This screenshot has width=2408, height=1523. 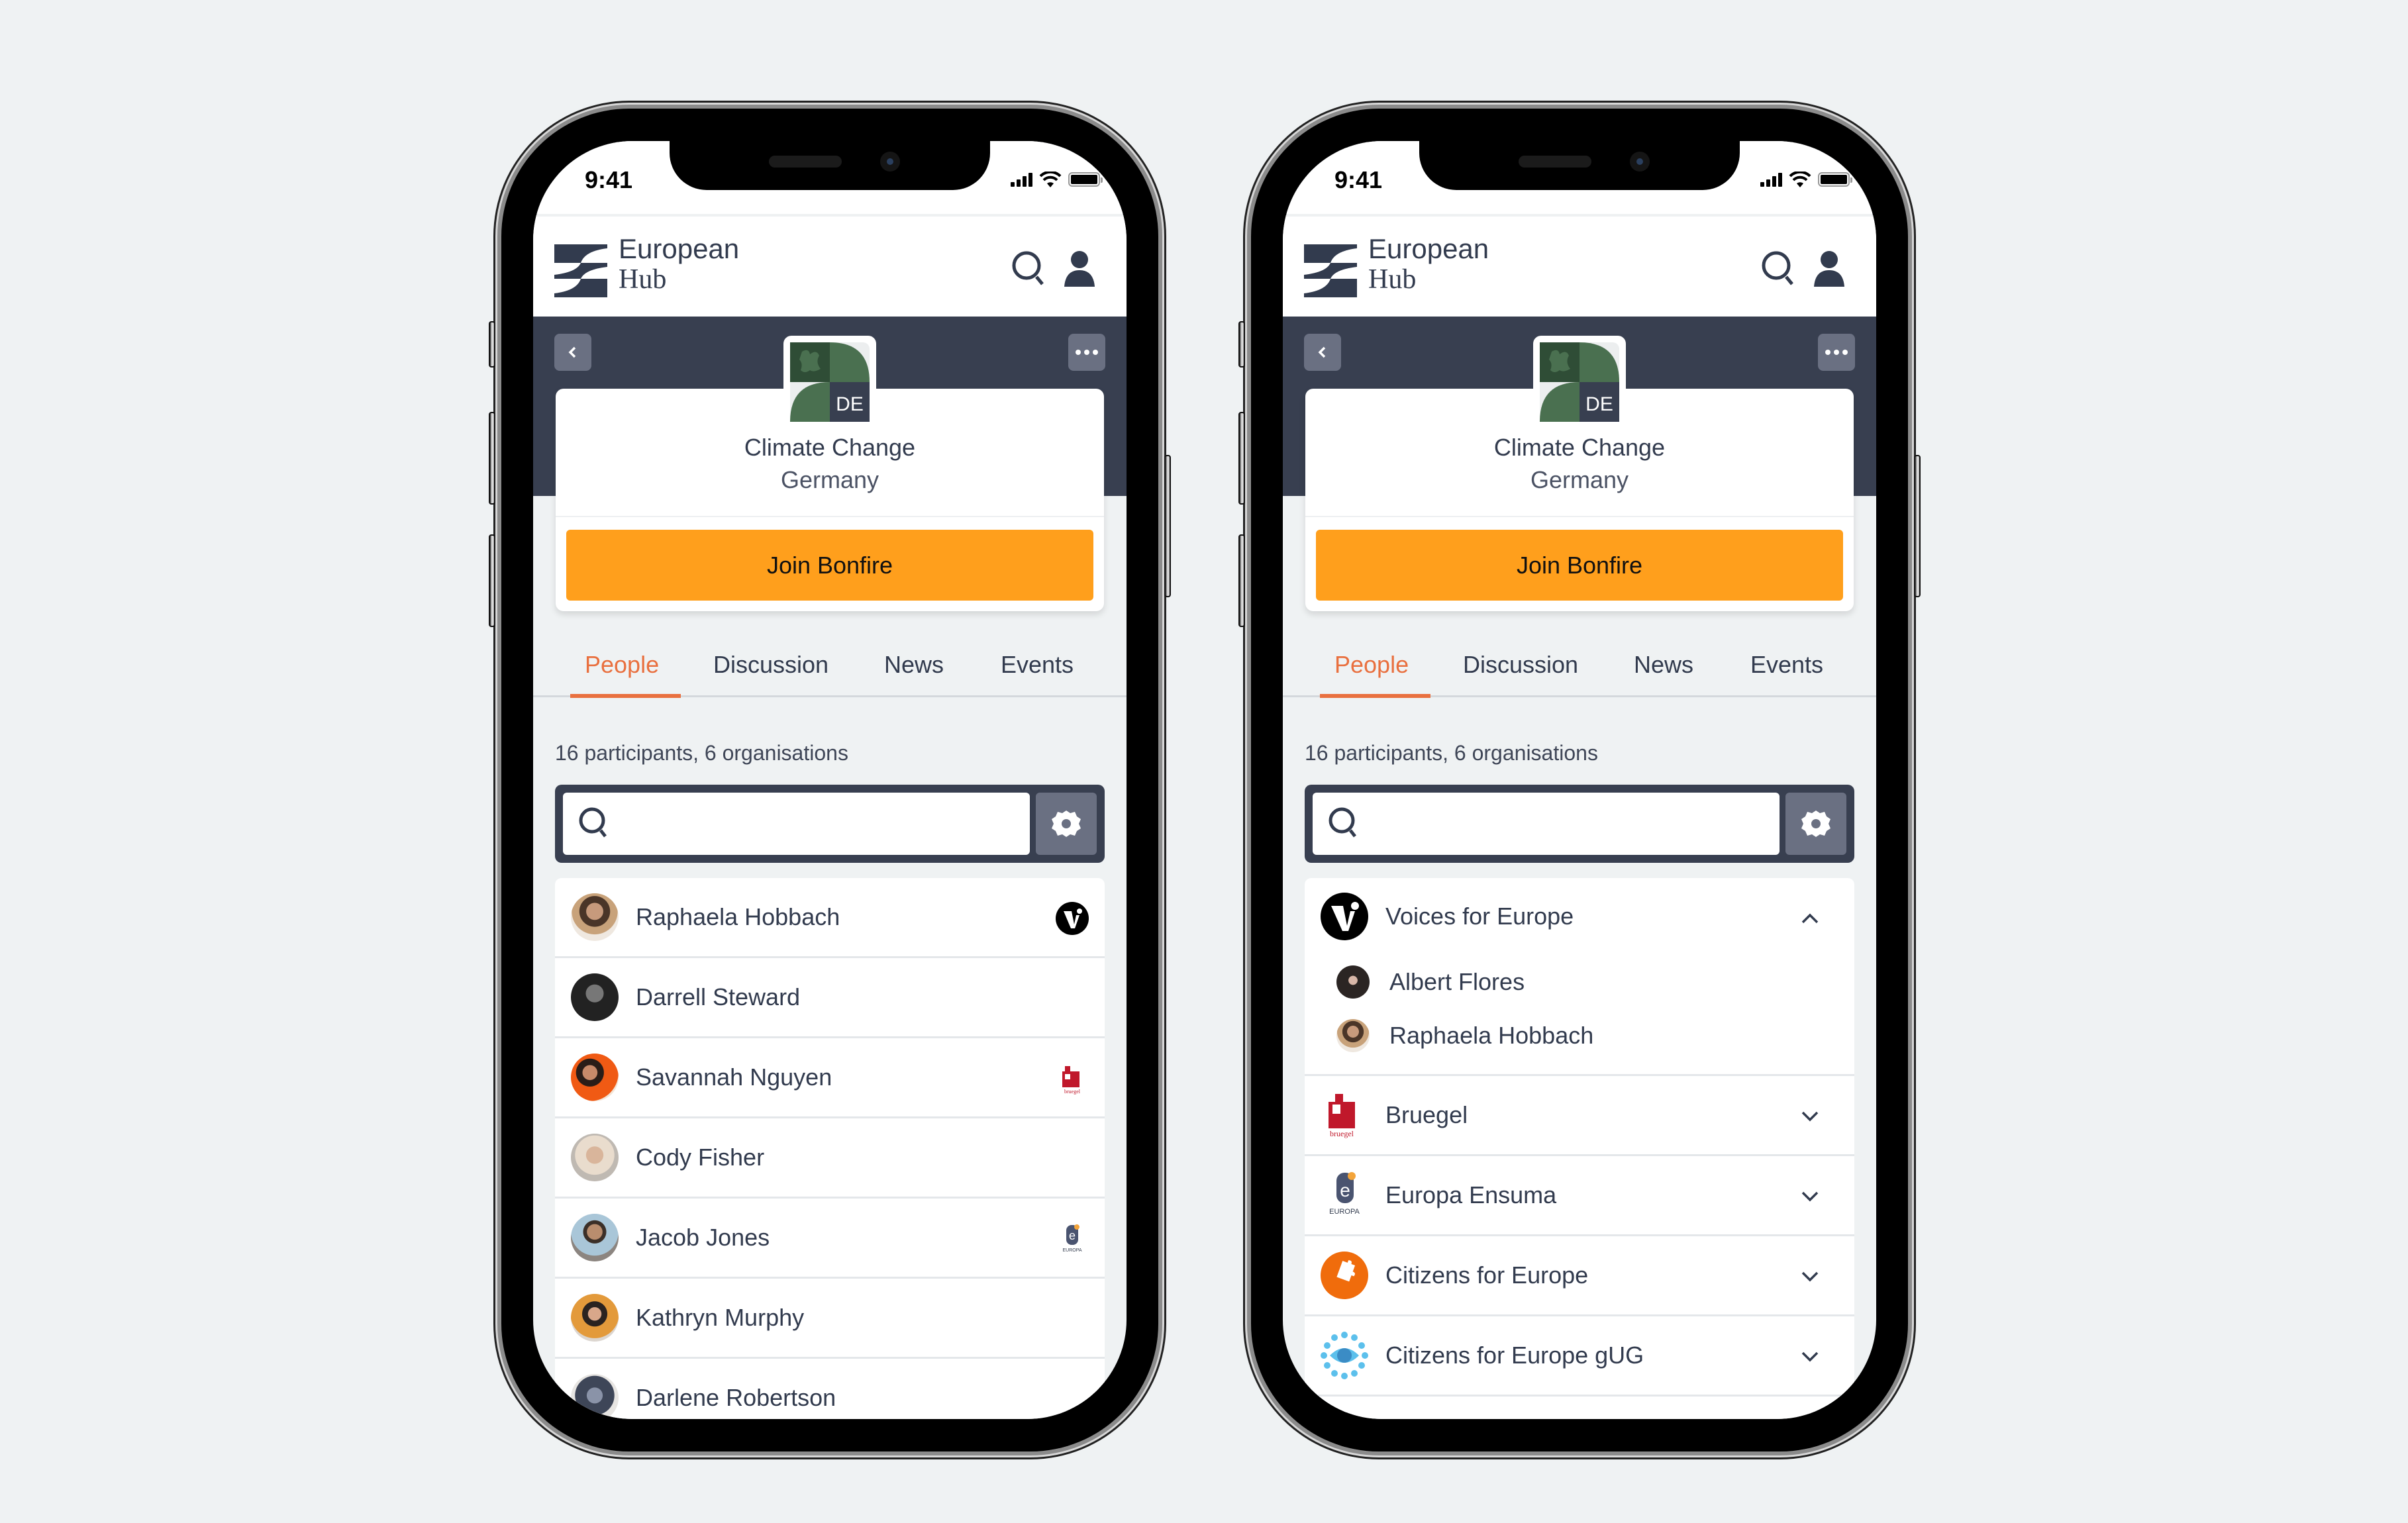 What do you see at coordinates (830, 998) in the screenshot?
I see `list-item: Darrell Steward` at bounding box center [830, 998].